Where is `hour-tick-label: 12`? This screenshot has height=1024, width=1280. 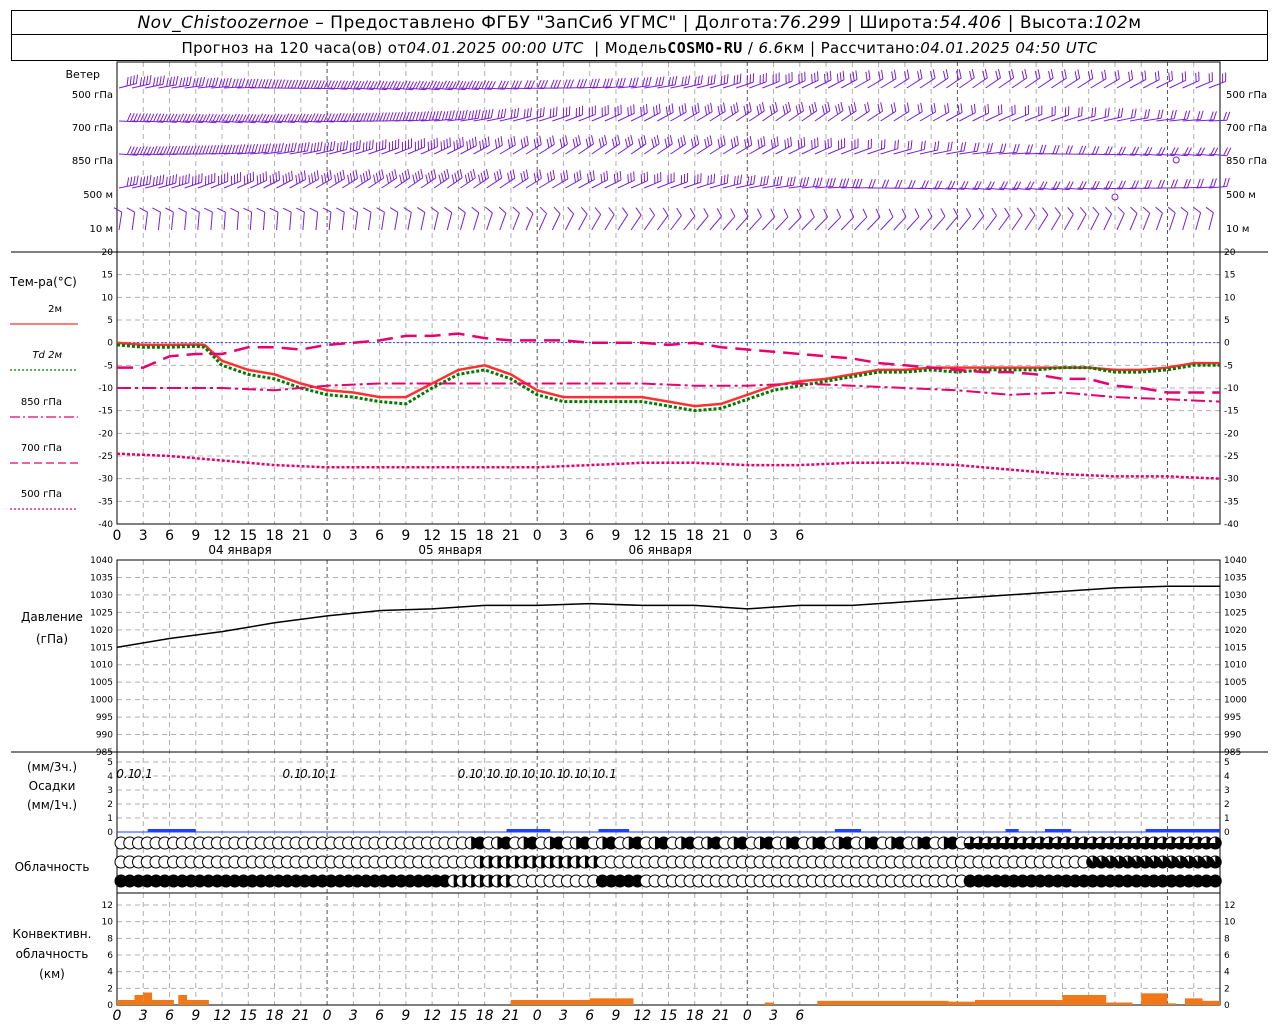
hour-tick-label: 12 is located at coordinates (222, 536).